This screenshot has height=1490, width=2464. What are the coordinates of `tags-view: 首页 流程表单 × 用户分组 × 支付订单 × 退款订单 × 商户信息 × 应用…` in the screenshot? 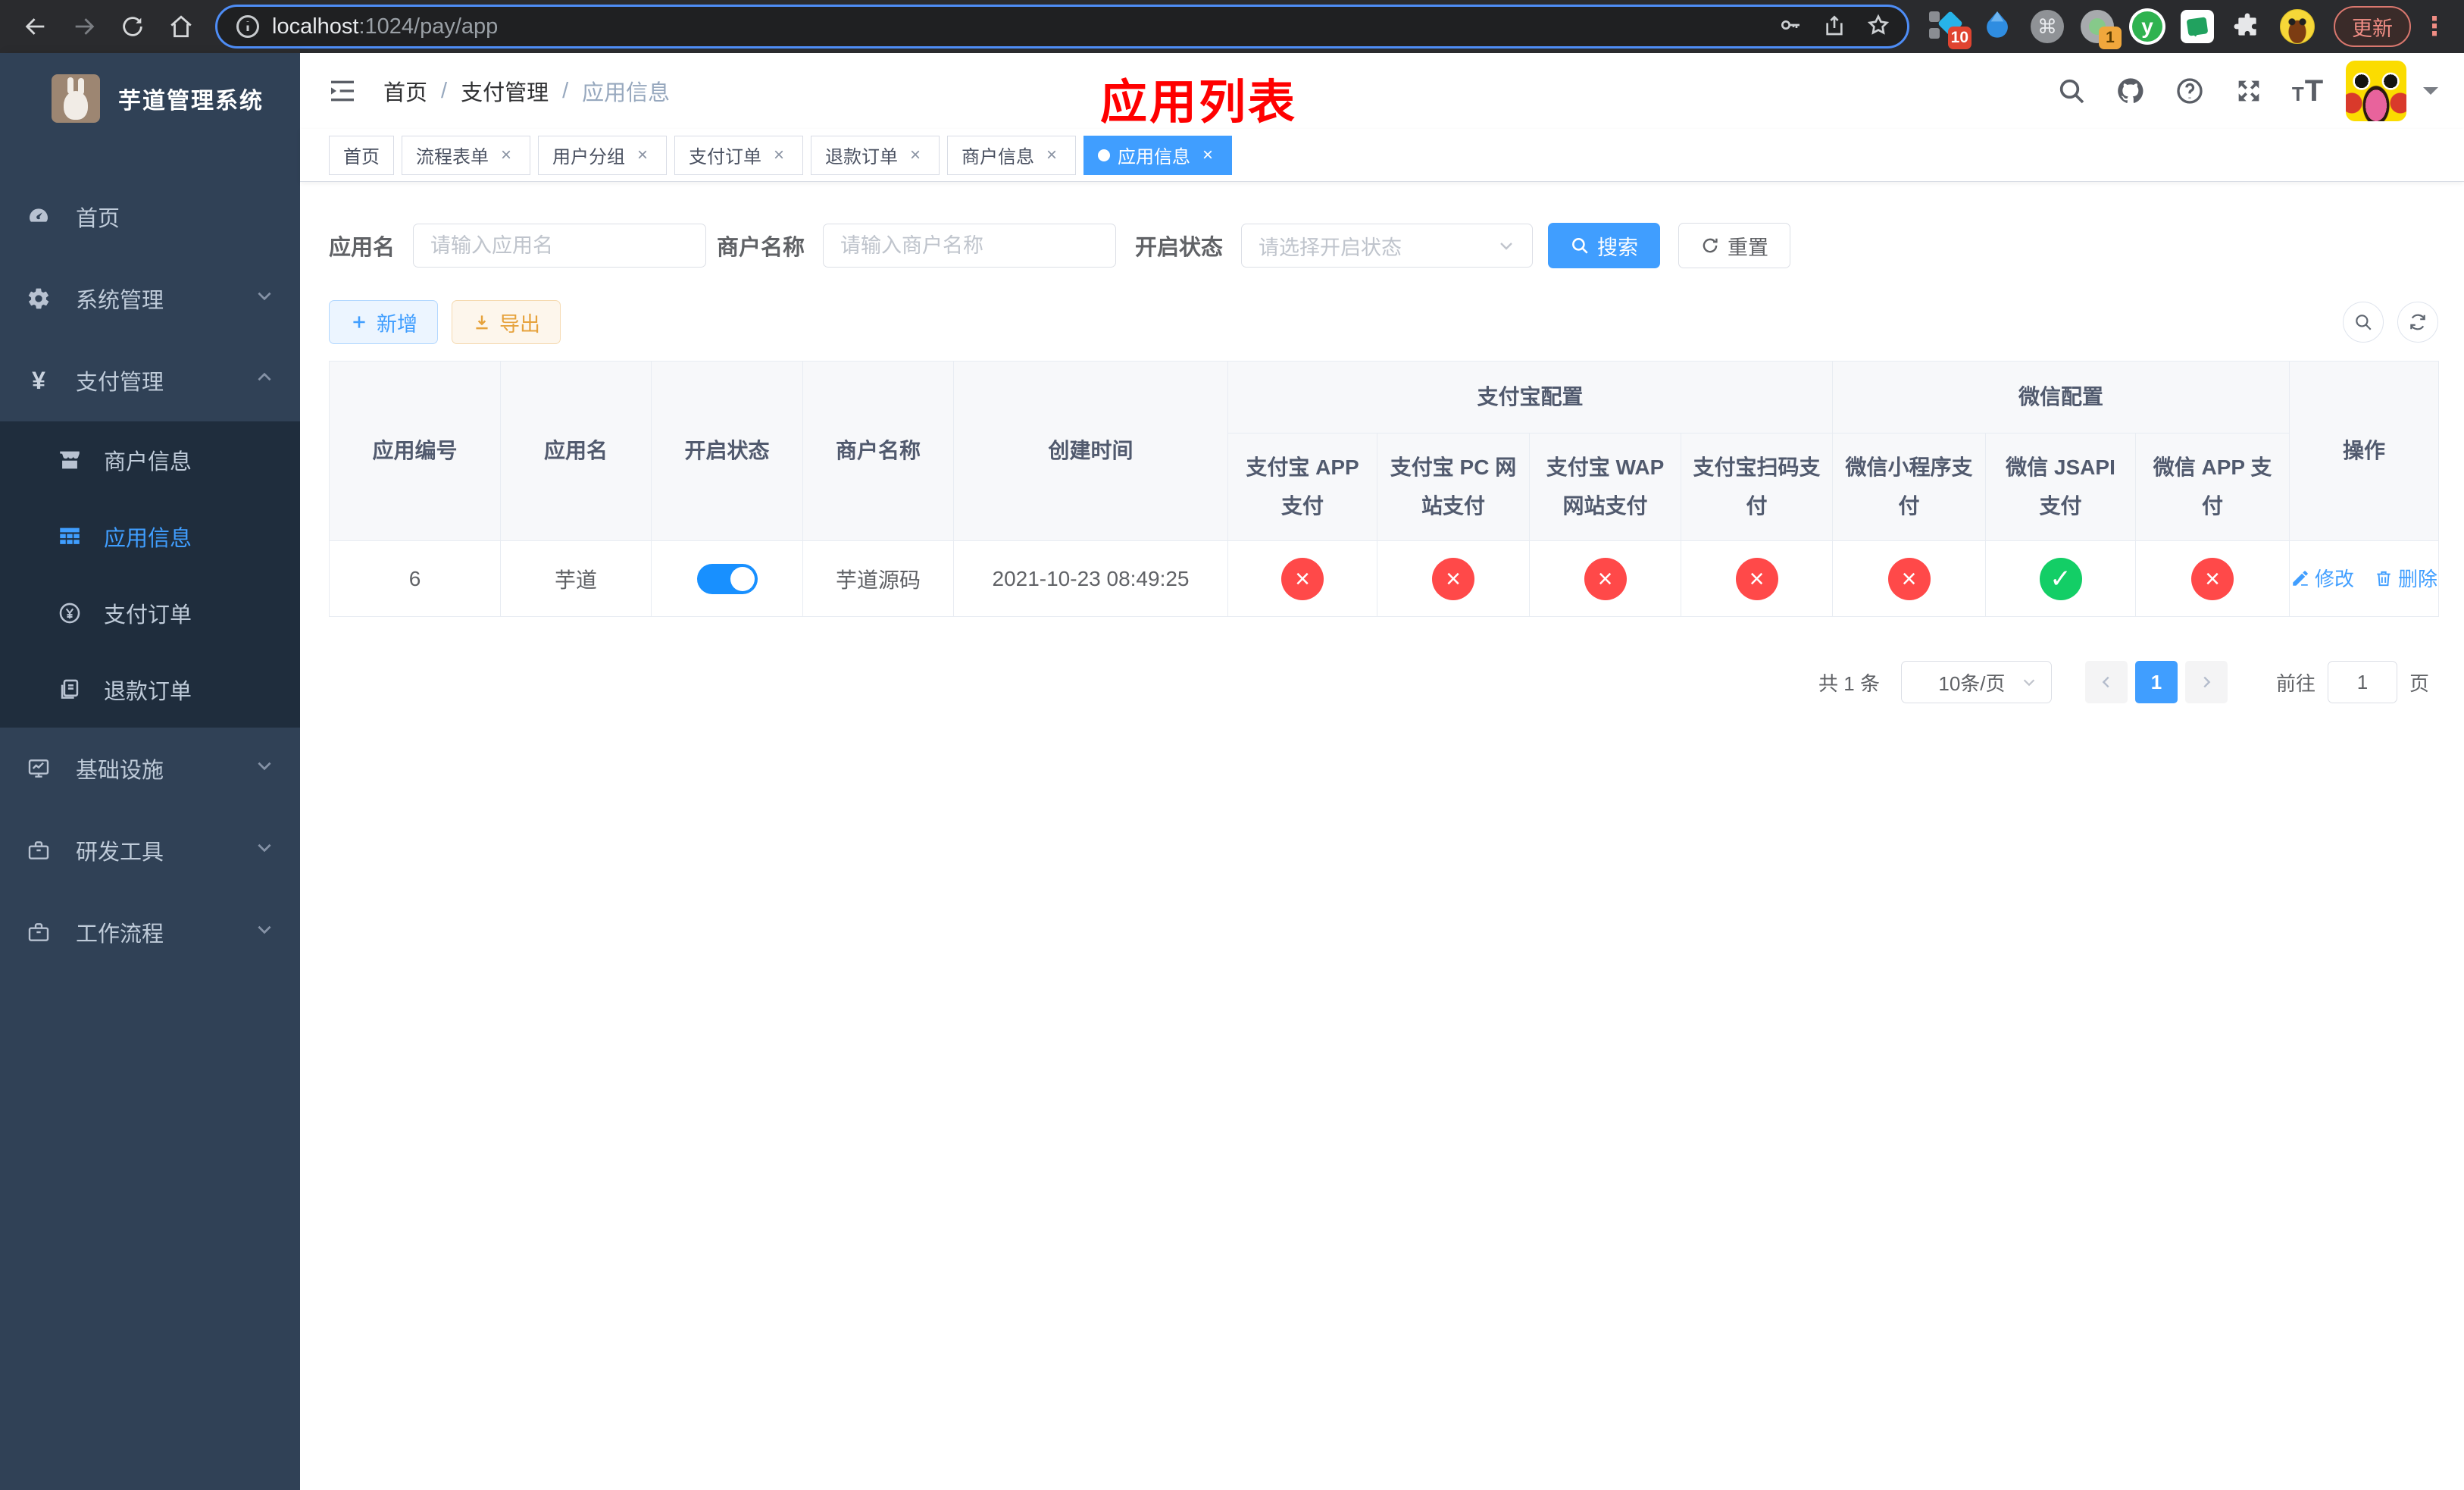 It's located at (1382, 155).